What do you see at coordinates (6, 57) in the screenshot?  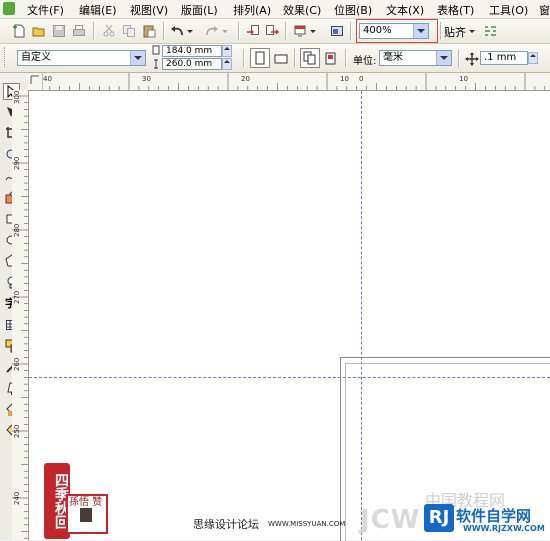 I see `toolbar-grip` at bounding box center [6, 57].